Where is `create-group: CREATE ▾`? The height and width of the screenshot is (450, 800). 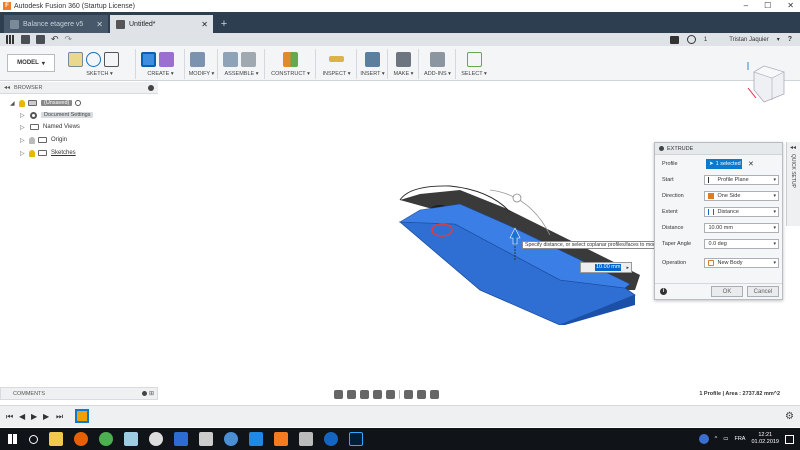
create-group: CREATE ▾ is located at coordinates (161, 64).